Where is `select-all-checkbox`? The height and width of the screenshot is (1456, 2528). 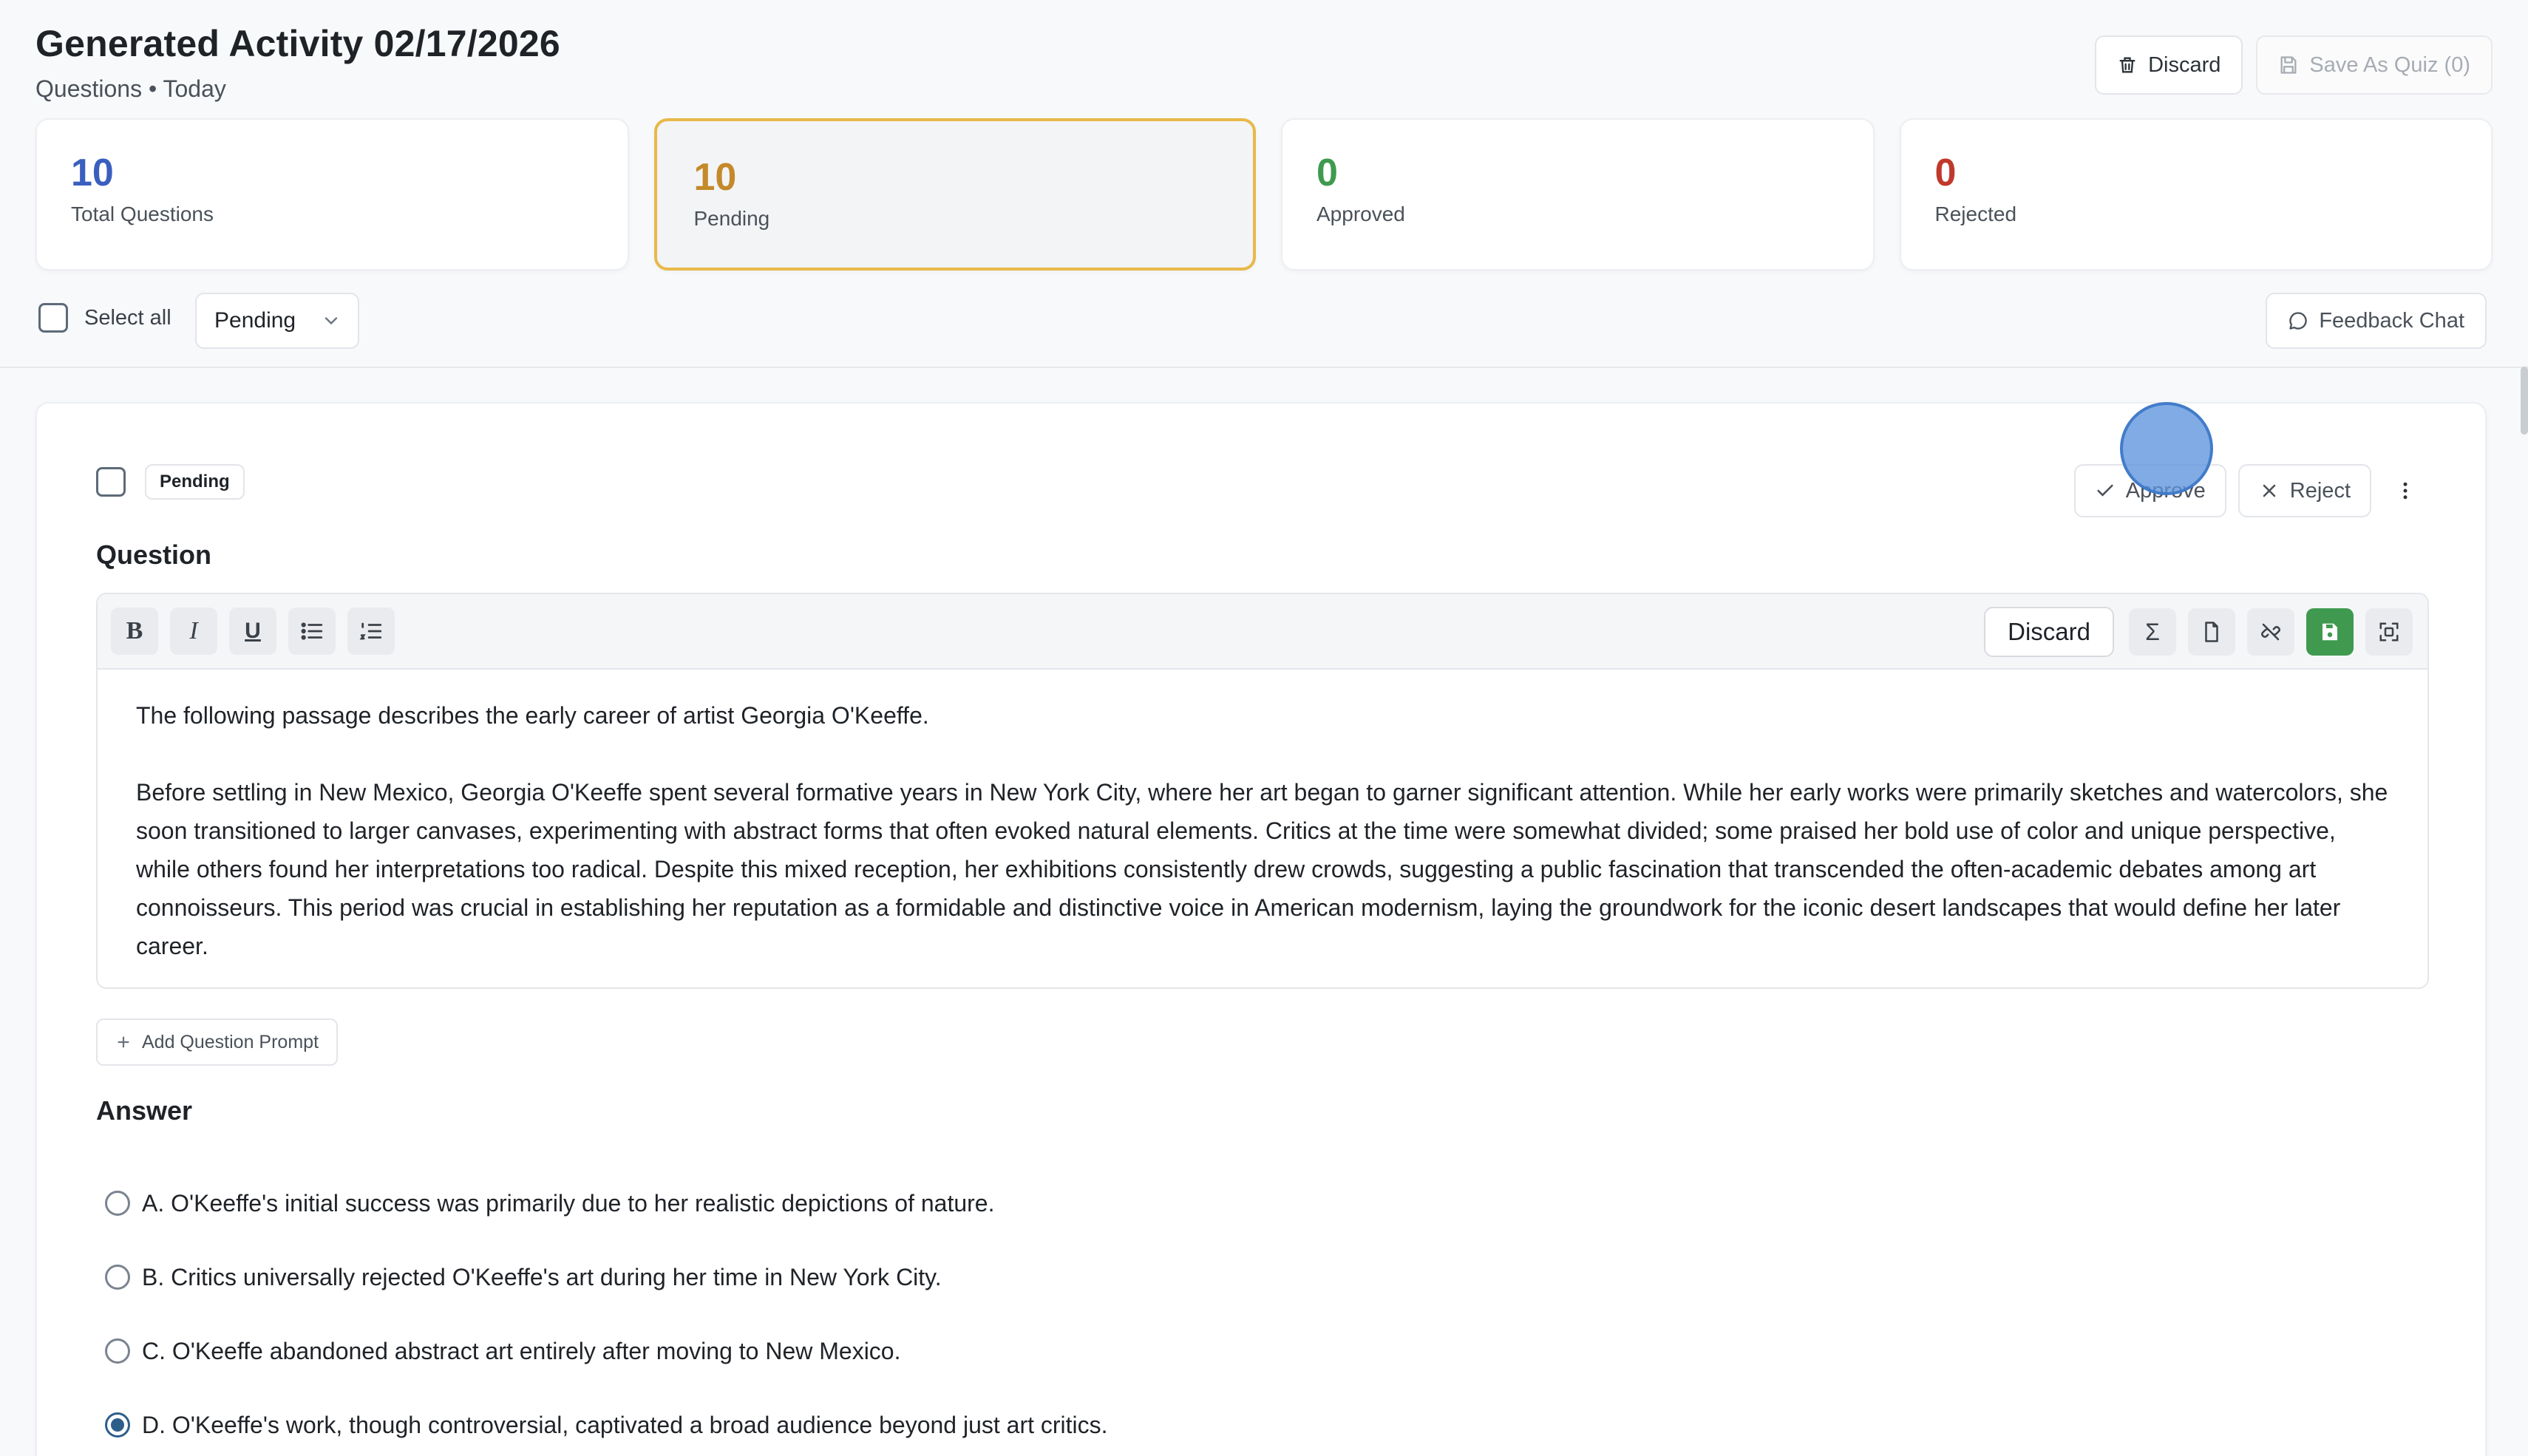 select-all-checkbox is located at coordinates (53, 318).